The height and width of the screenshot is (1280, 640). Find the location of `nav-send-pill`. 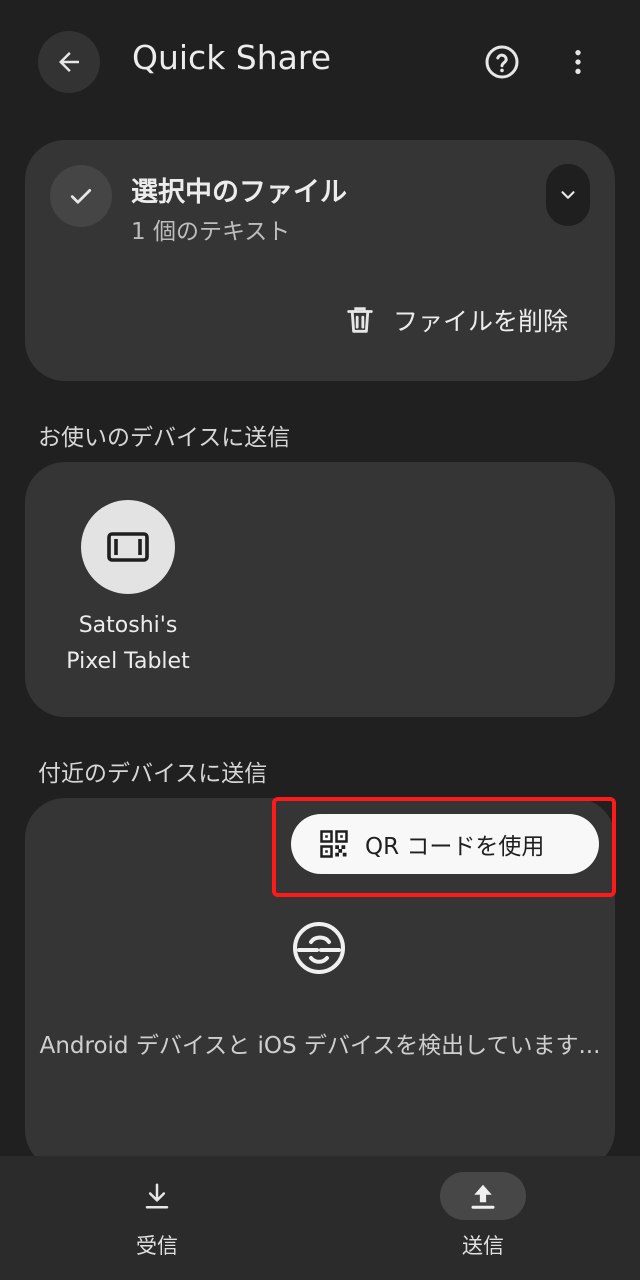

nav-send-pill is located at coordinates (483, 1196).